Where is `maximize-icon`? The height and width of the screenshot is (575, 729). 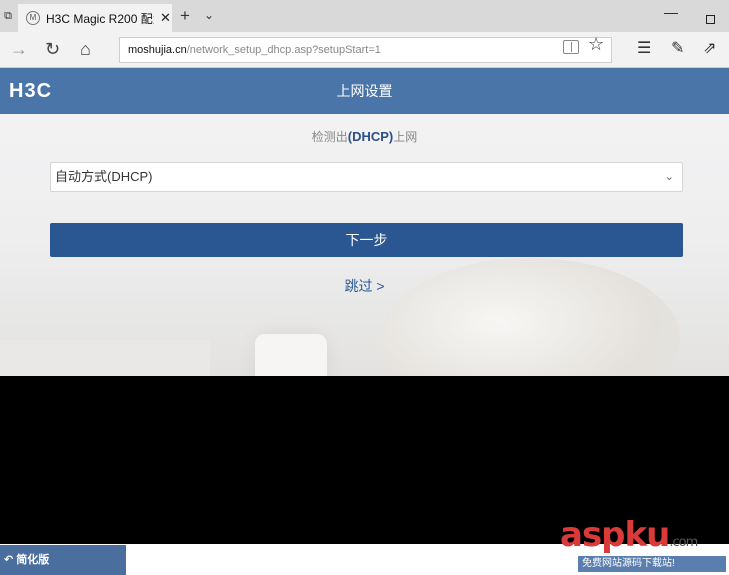
maximize-icon is located at coordinates (710, 19).